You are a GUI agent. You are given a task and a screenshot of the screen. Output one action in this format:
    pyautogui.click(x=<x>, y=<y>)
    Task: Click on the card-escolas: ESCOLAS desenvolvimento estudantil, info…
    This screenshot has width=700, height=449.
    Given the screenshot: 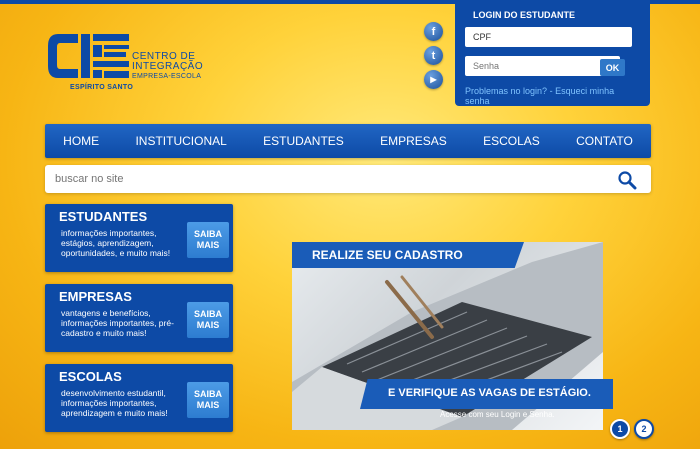 What is the action you would take?
    pyautogui.click(x=139, y=398)
    